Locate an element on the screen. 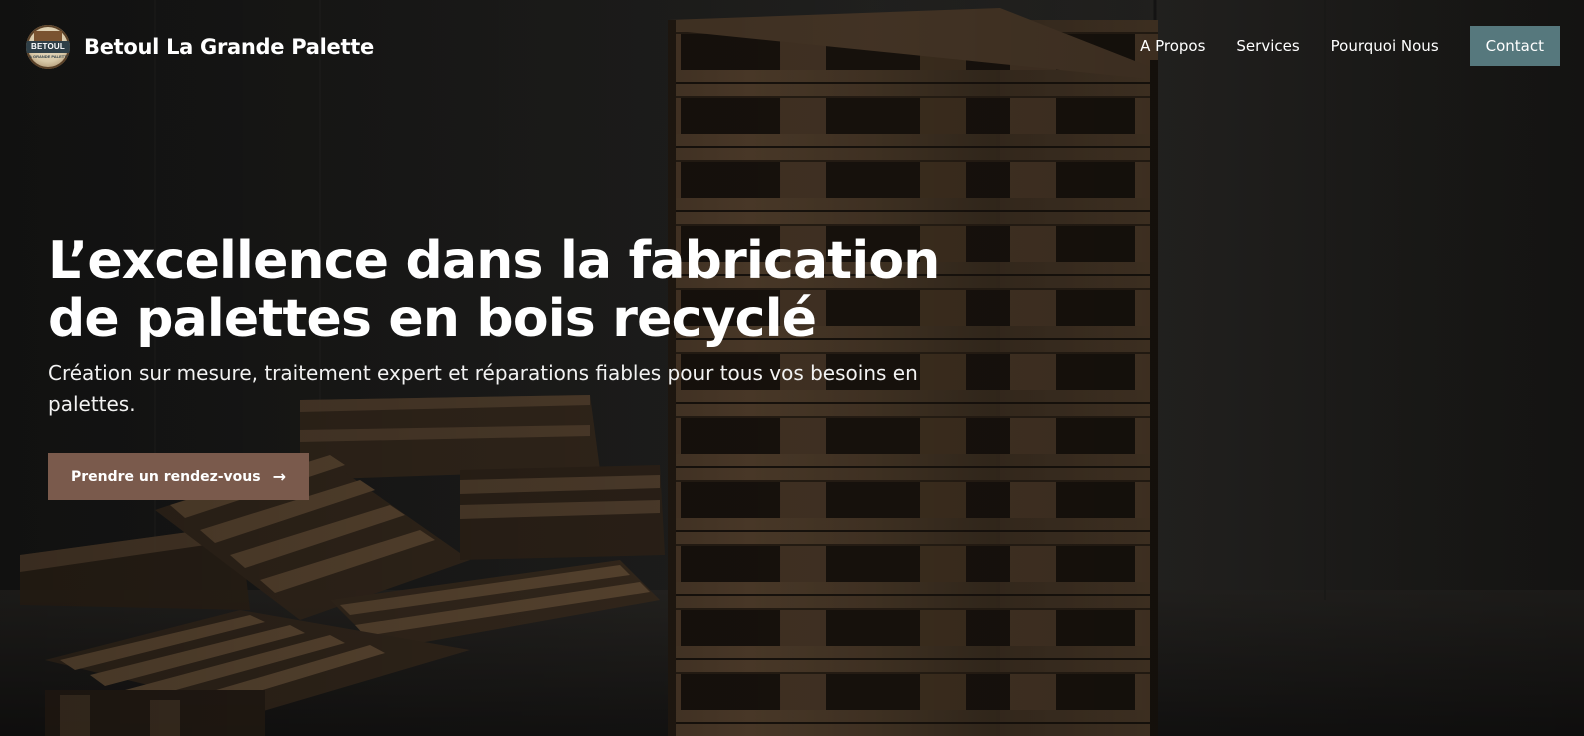  contact-button: Contact is located at coordinates (1514, 46).